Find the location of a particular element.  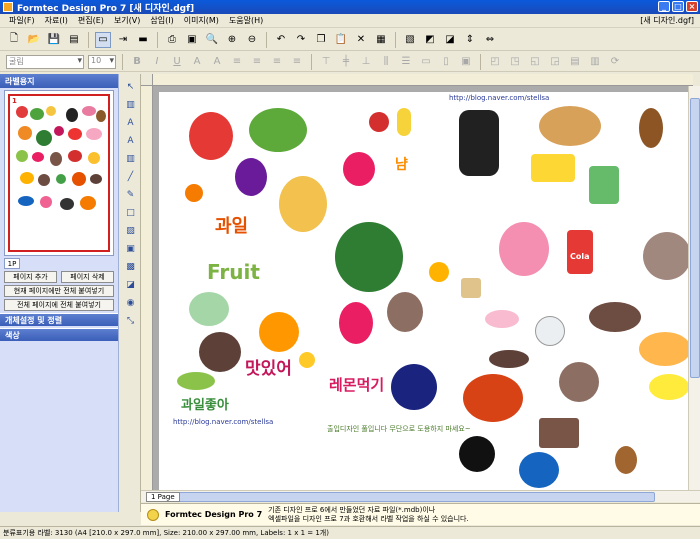

page-tab: 1 Page is located at coordinates (163, 497).